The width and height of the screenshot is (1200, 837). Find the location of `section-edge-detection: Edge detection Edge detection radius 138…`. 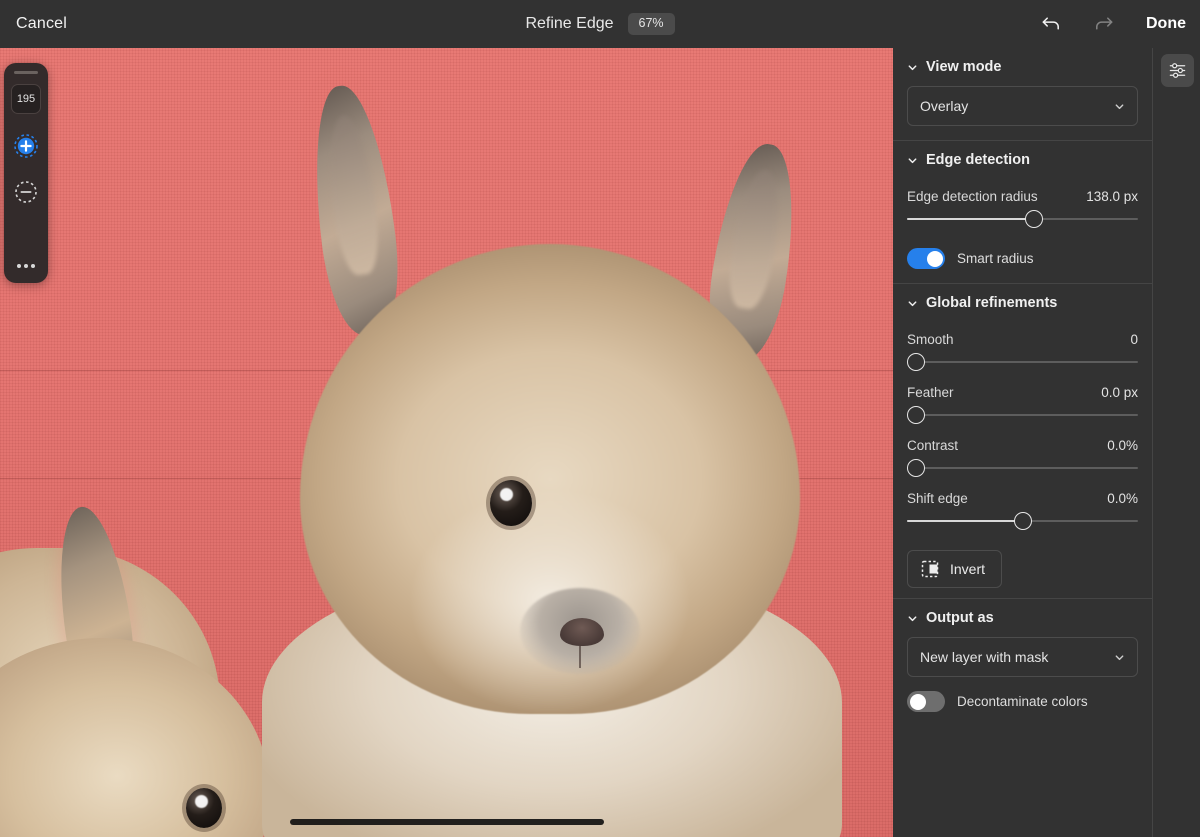

section-edge-detection: Edge detection Edge detection radius 138… is located at coordinates (1022, 205).